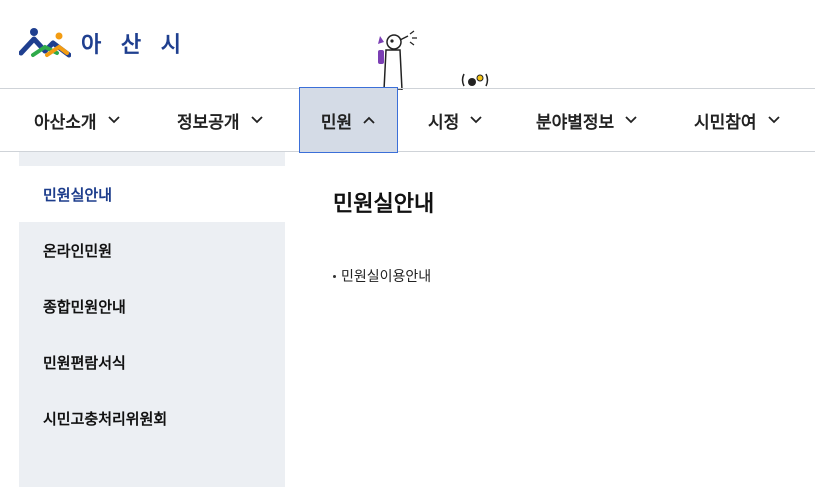  I want to click on sub-menu-item-civil-office: 민원실안내, so click(152, 194).